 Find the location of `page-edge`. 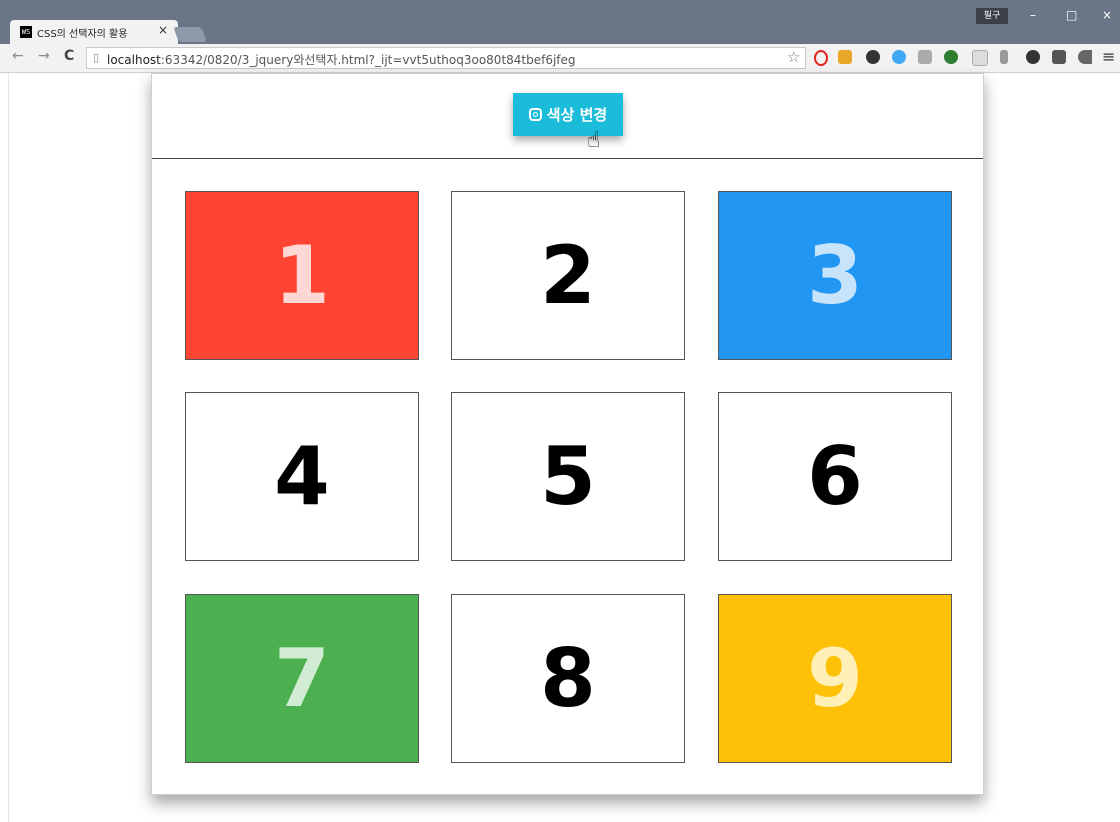

page-edge is located at coordinates (4, 447).